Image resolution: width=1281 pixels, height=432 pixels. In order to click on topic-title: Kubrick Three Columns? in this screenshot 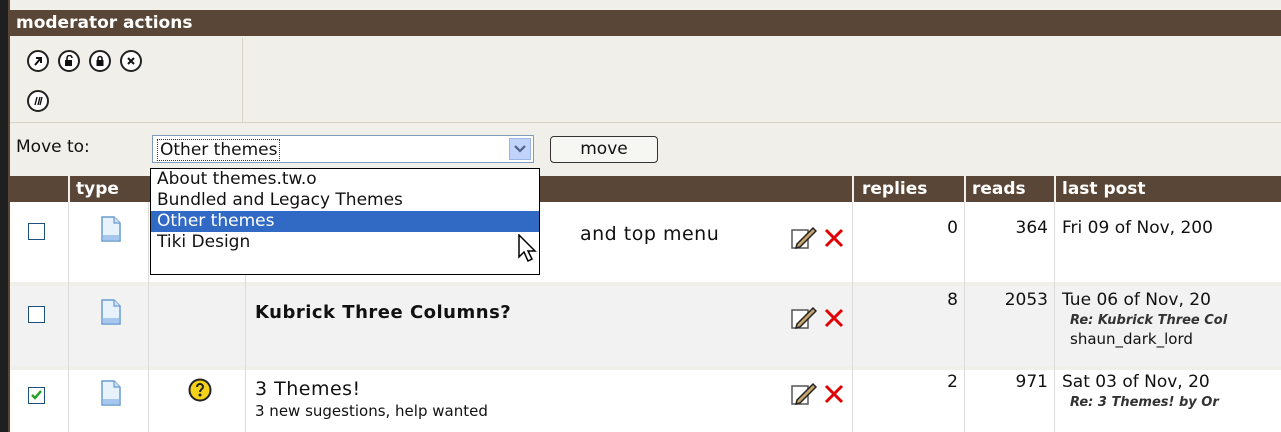, I will do `click(383, 312)`.